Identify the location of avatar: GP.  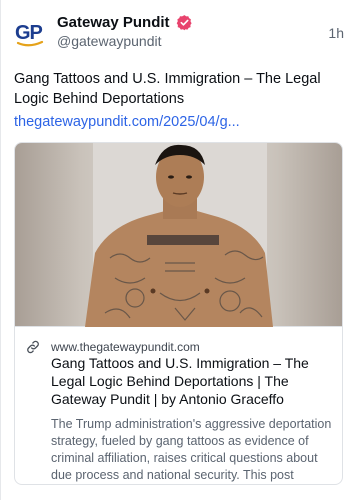
(30, 33).